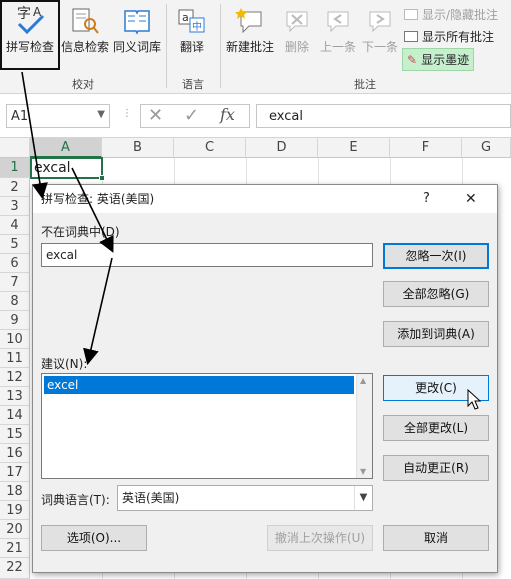 The image size is (511, 579). Describe the element at coordinates (67, 218) in the screenshot. I see `annotation-arrows` at that location.